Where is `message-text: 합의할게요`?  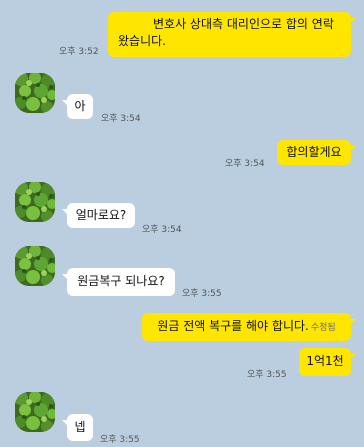
message-text: 합의할게요 is located at coordinates (314, 152).